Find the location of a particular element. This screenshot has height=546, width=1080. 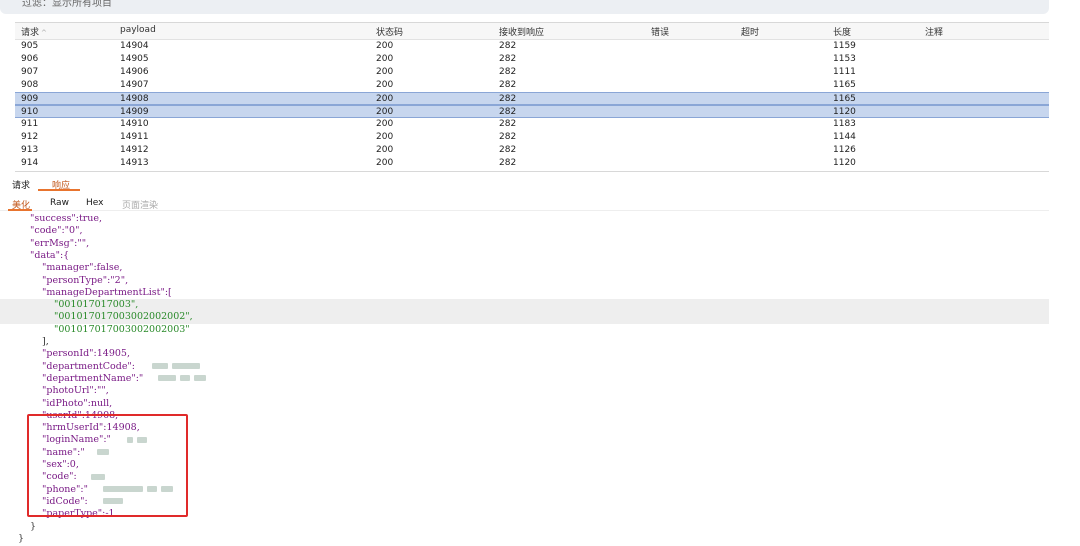

json-text: "personType":"2", is located at coordinates (85, 280).